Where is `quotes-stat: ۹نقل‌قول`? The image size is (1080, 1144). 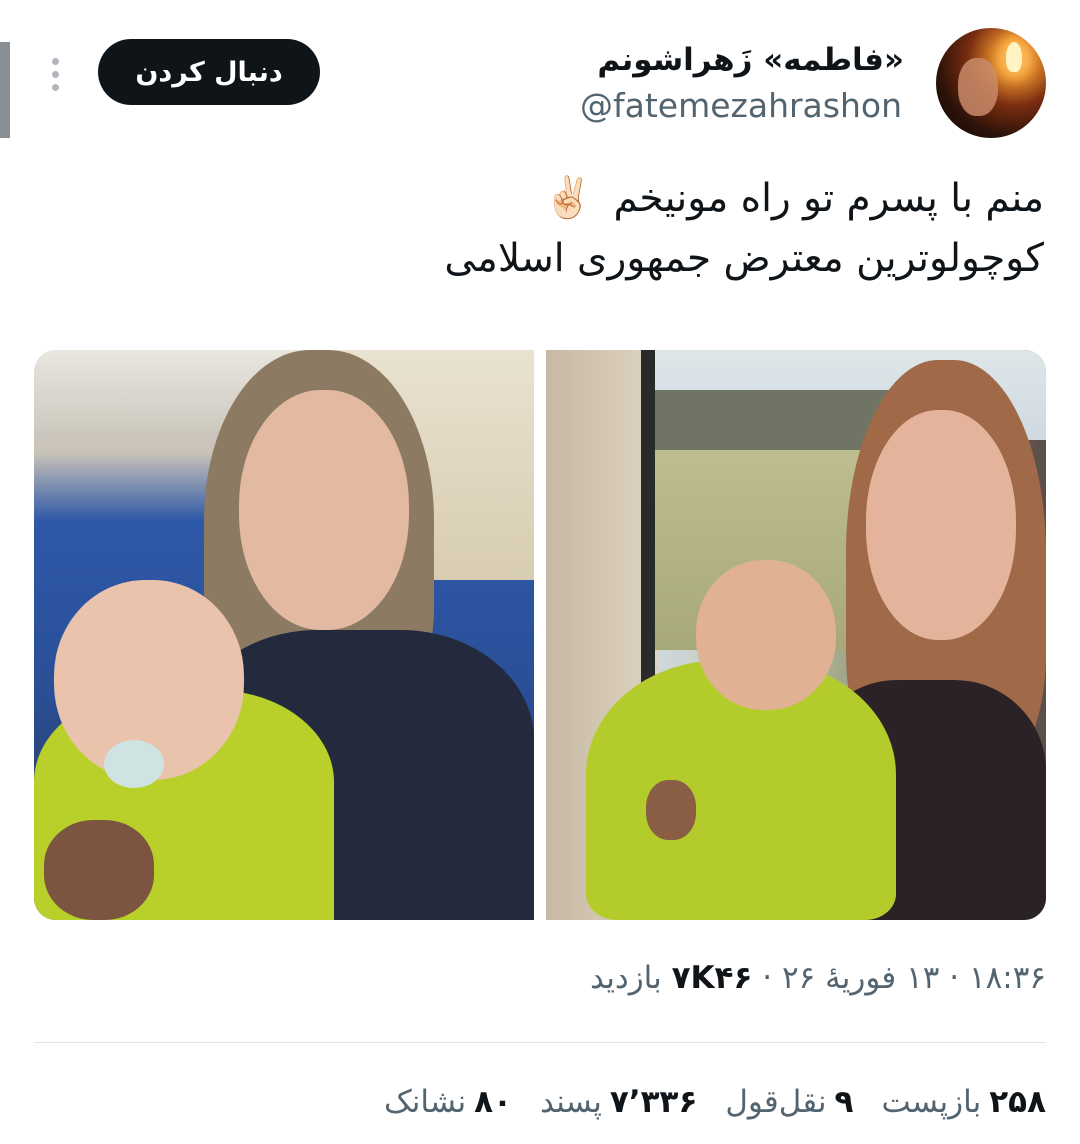 quotes-stat: ۹نقل‌قول is located at coordinates (789, 1102).